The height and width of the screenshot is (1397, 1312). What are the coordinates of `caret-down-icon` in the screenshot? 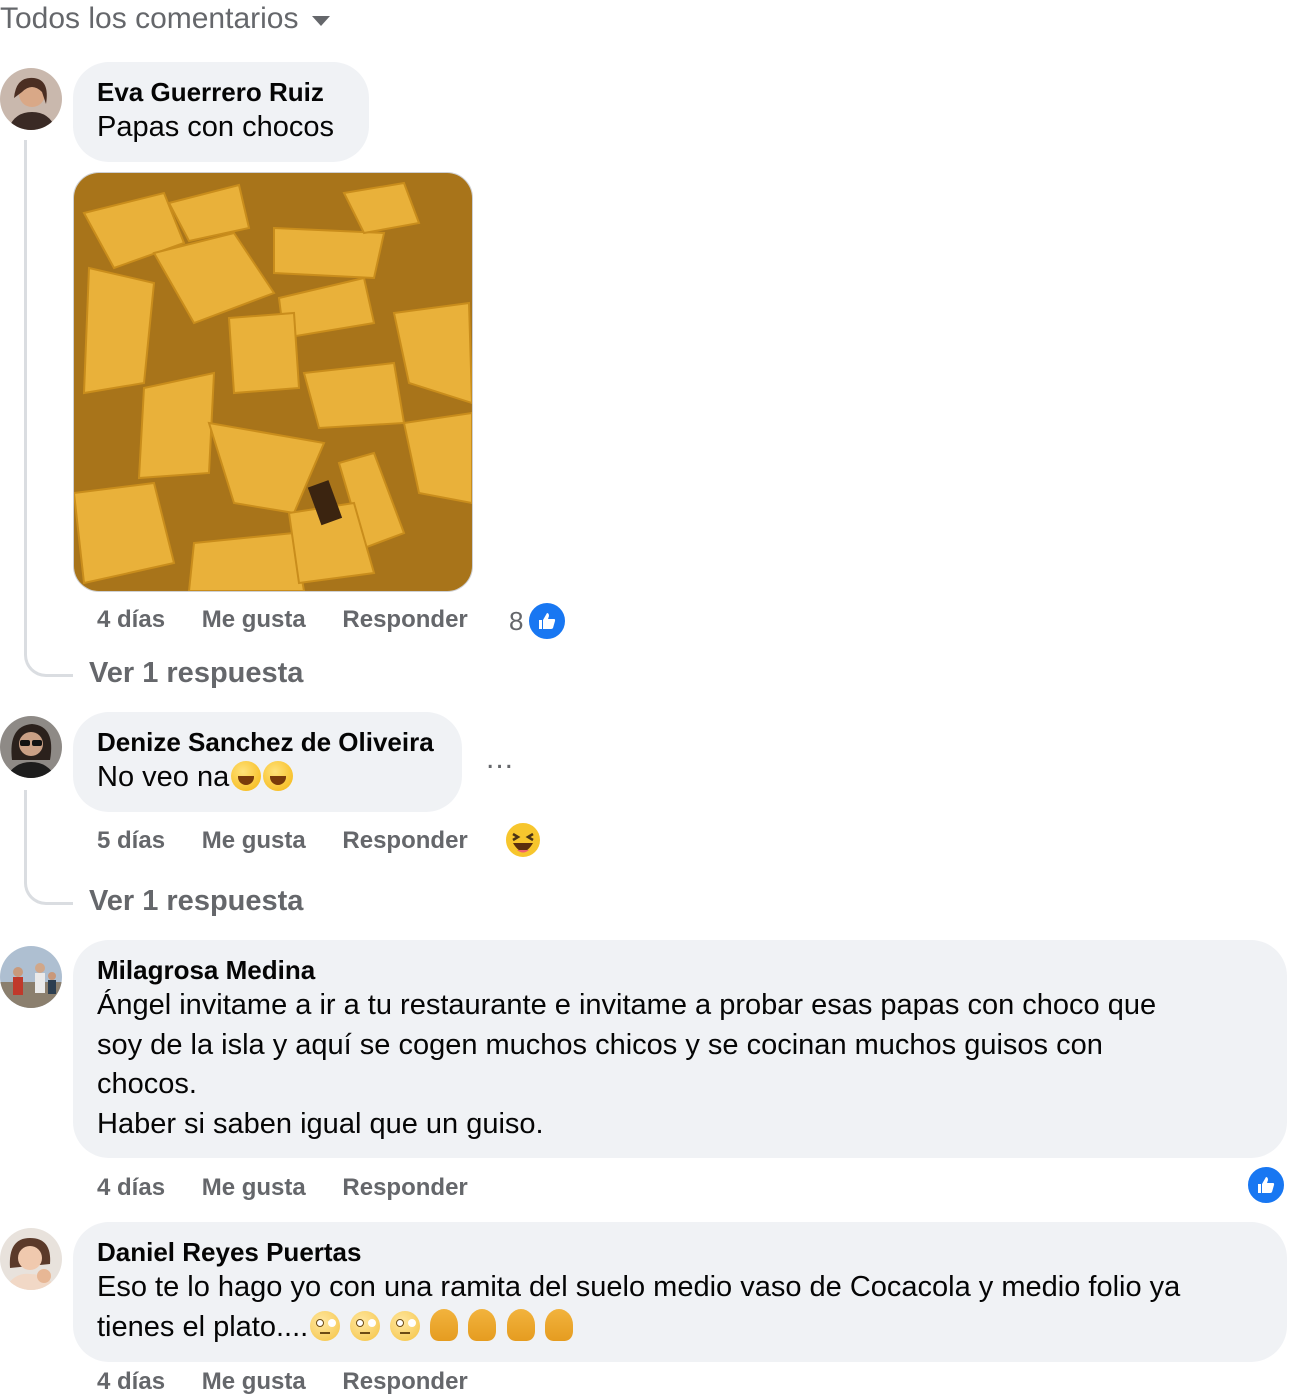 It's located at (321, 21).